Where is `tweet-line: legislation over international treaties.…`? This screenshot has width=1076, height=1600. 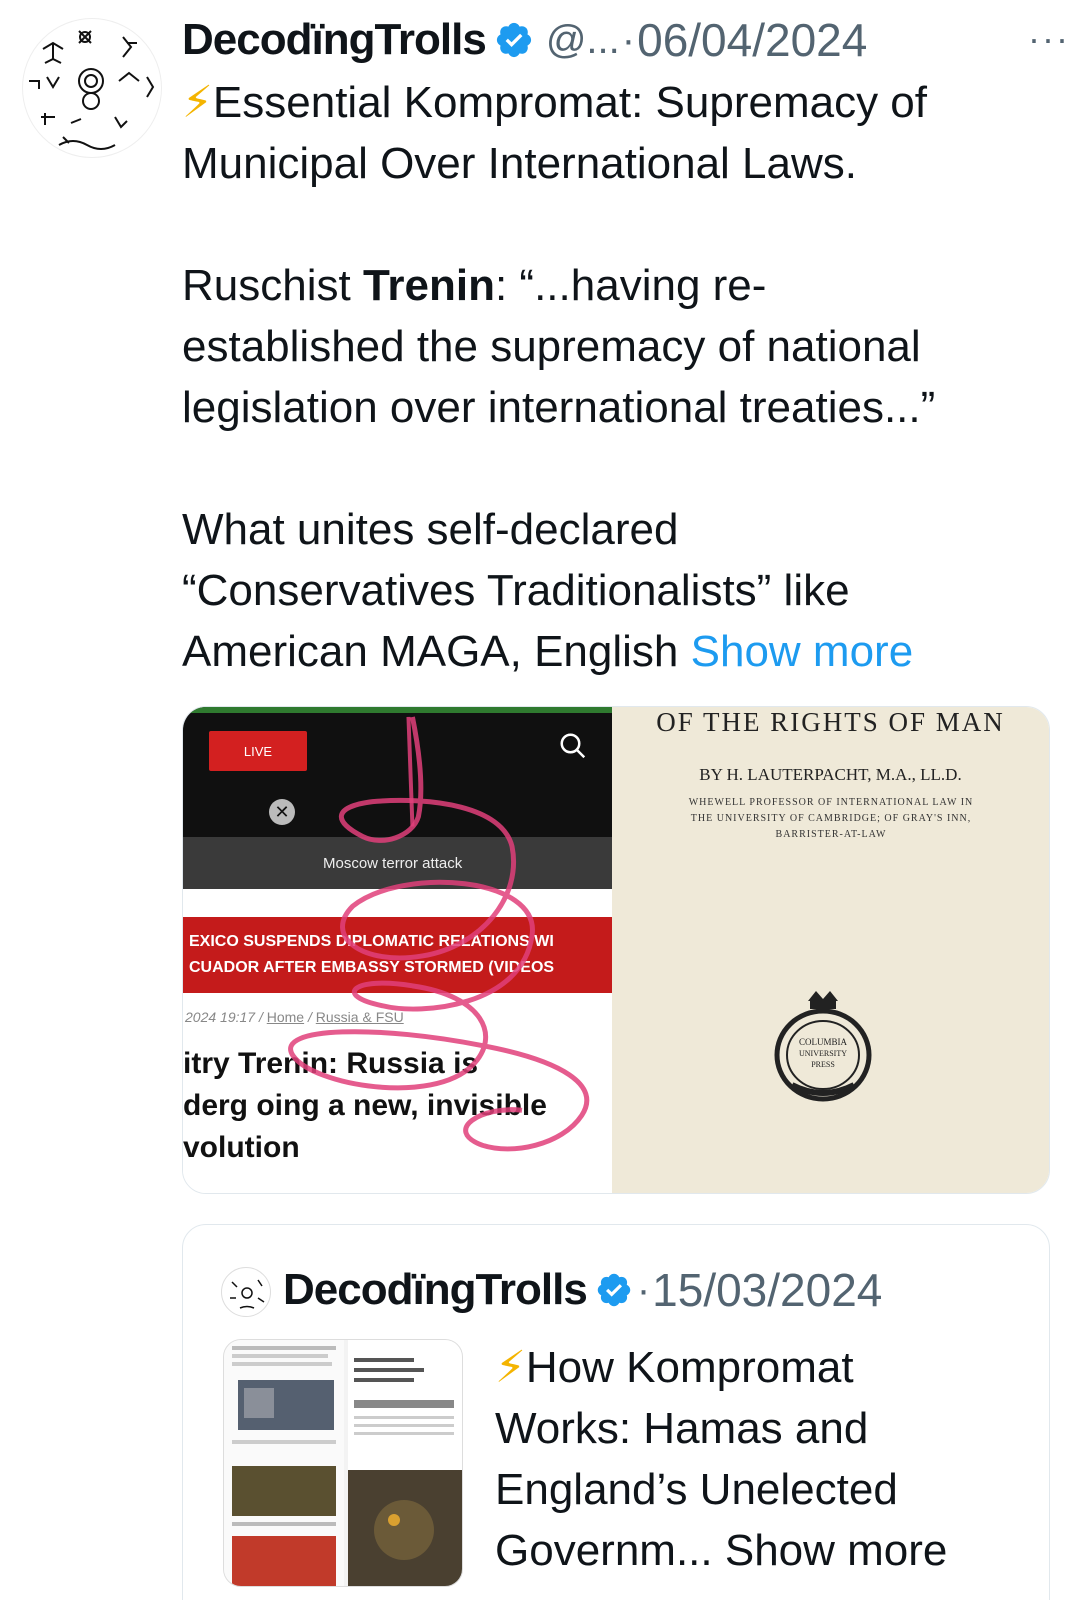
tweet-line: legislation over international treaties.… is located at coordinates (559, 407).